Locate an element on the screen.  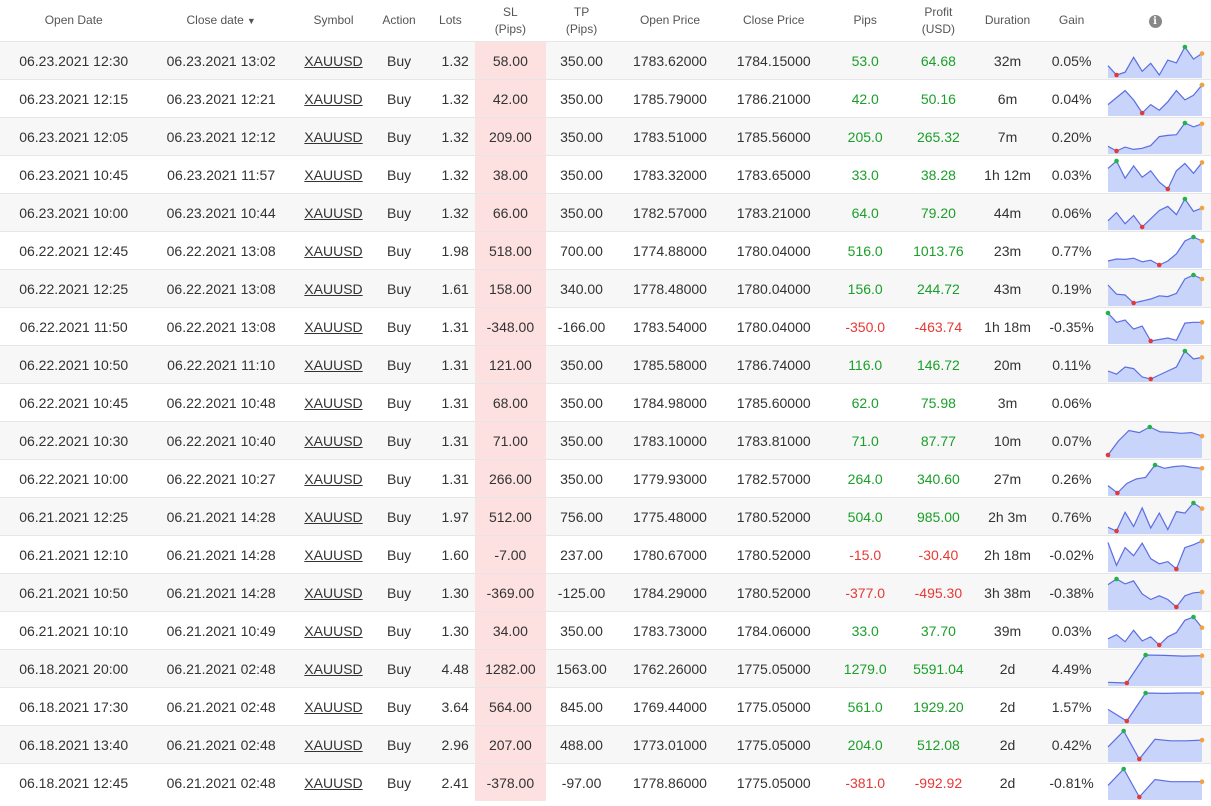
header-duration: Duration is located at coordinates (1007, 21).